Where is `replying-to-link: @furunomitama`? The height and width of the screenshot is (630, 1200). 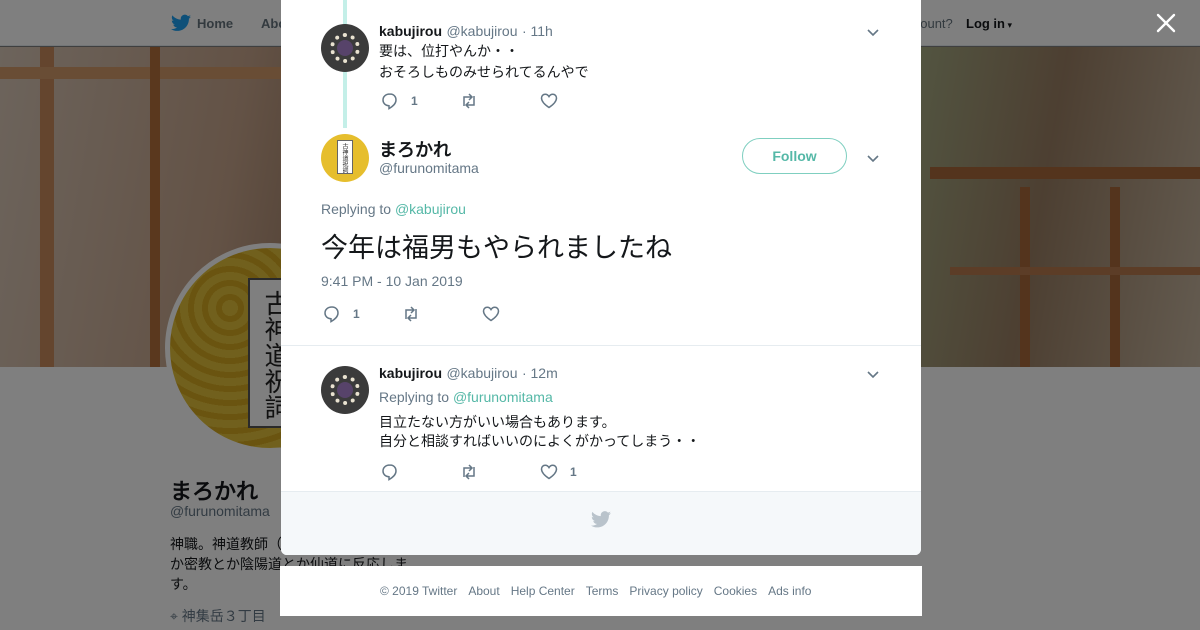 replying-to-link: @furunomitama is located at coordinates (503, 397).